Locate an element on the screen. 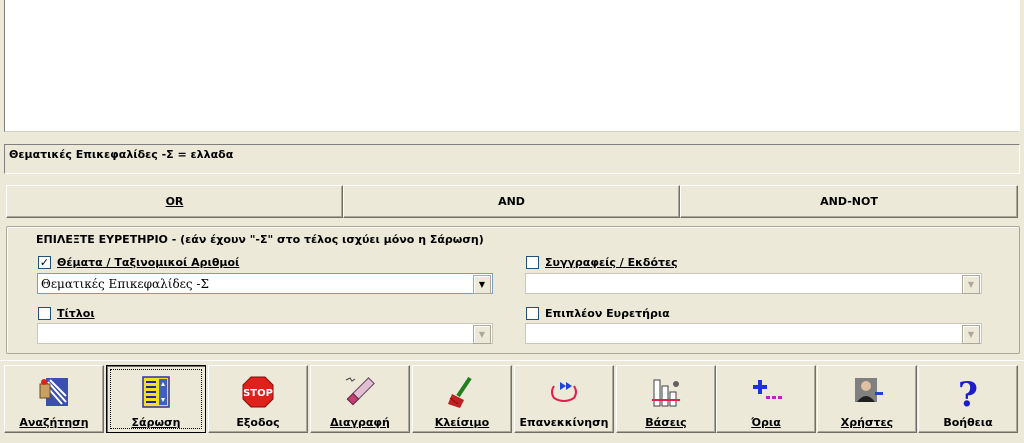  exit-button: STOP Εξοδος is located at coordinates (258, 399).